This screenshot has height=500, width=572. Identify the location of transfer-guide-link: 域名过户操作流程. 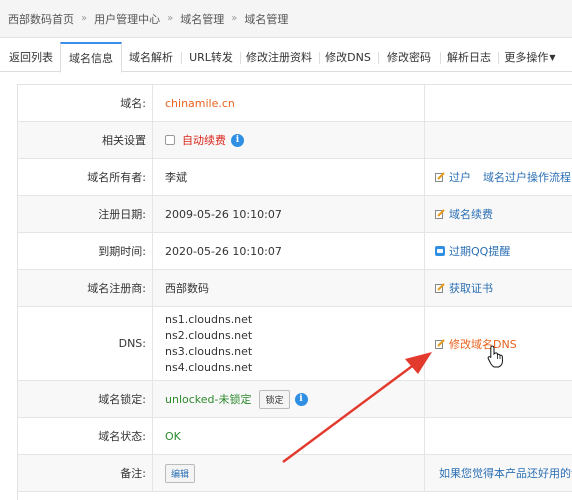
(527, 177).